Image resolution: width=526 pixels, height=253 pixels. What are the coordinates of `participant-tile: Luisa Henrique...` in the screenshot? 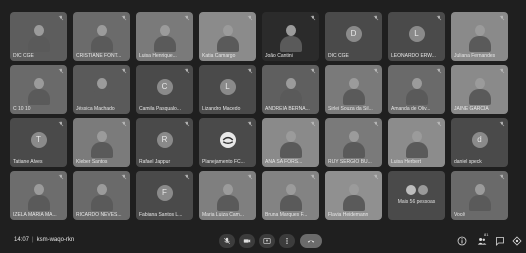 It's located at (164, 36).